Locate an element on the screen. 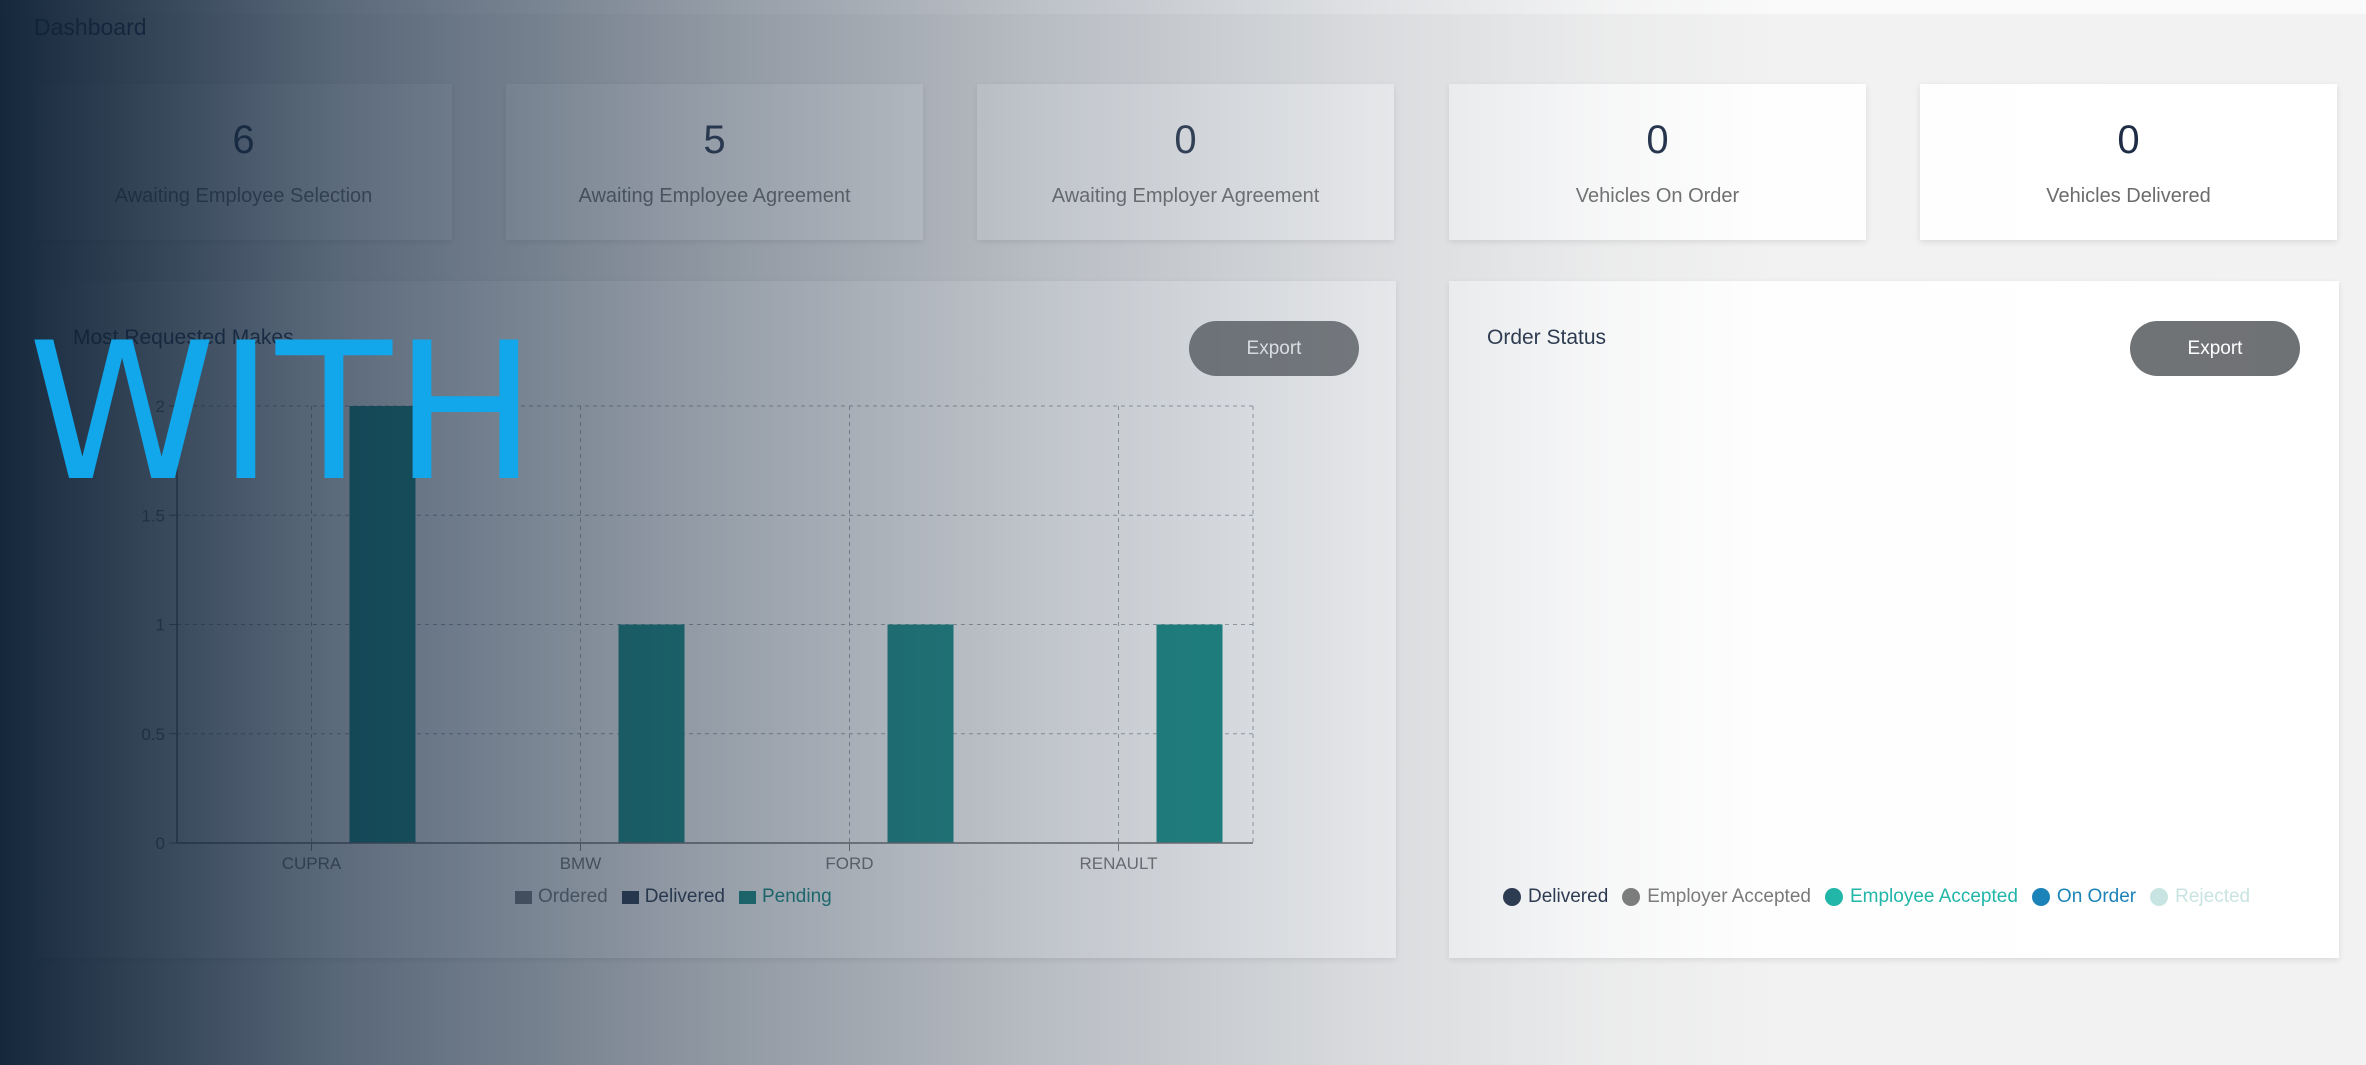 This screenshot has width=2366, height=1065. stat-label: Awaiting Employee Selection is located at coordinates (243, 196).